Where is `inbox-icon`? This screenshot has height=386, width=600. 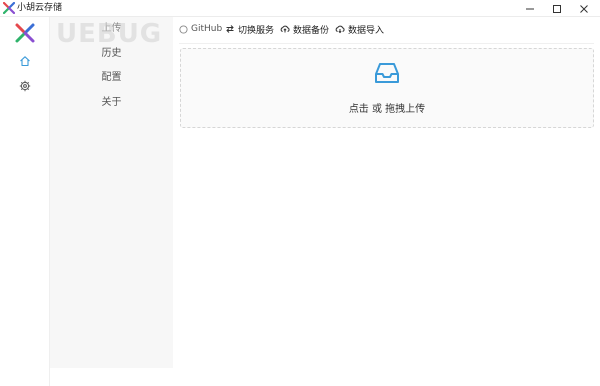 inbox-icon is located at coordinates (387, 73).